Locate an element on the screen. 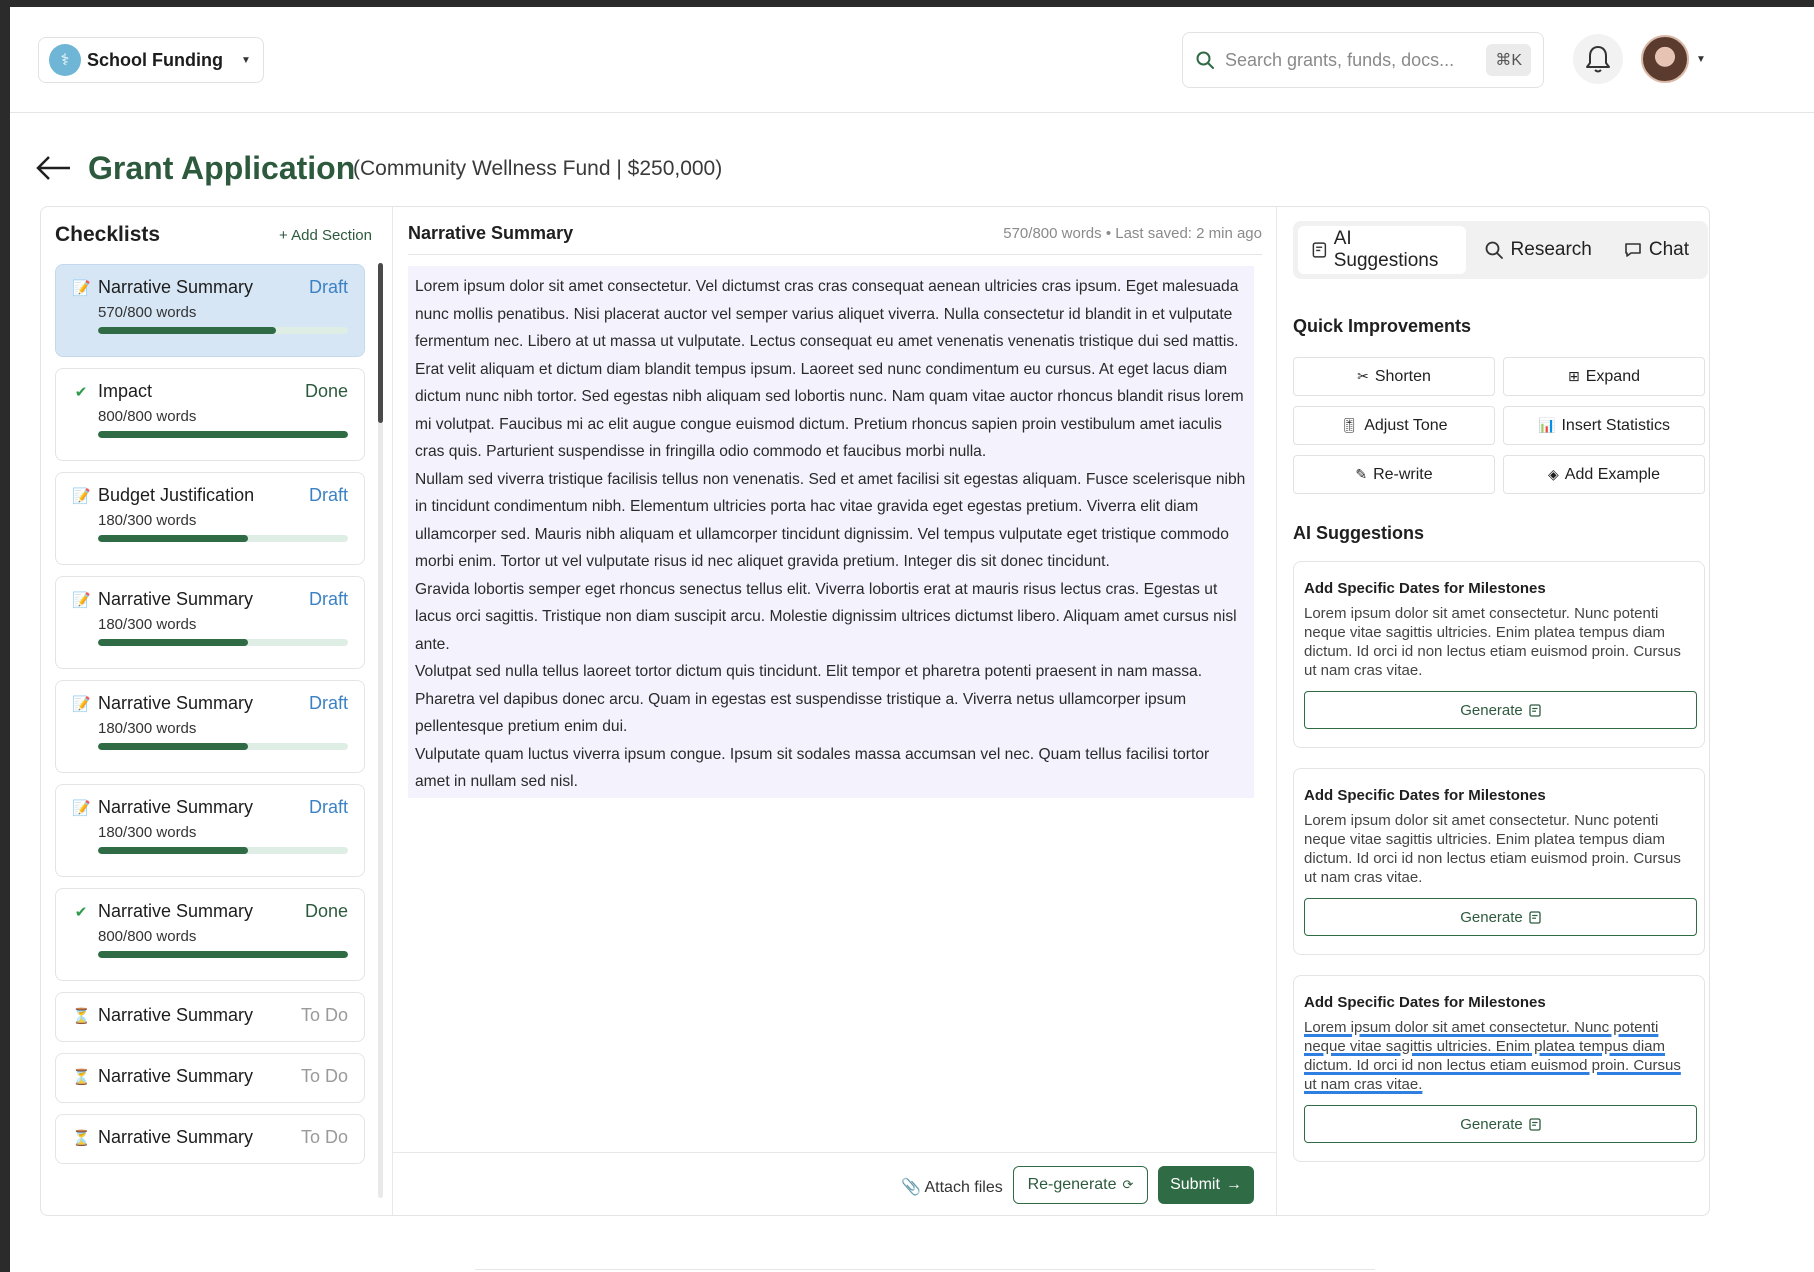  regenerate-button: Re-generate ⟳ is located at coordinates (1080, 1185).